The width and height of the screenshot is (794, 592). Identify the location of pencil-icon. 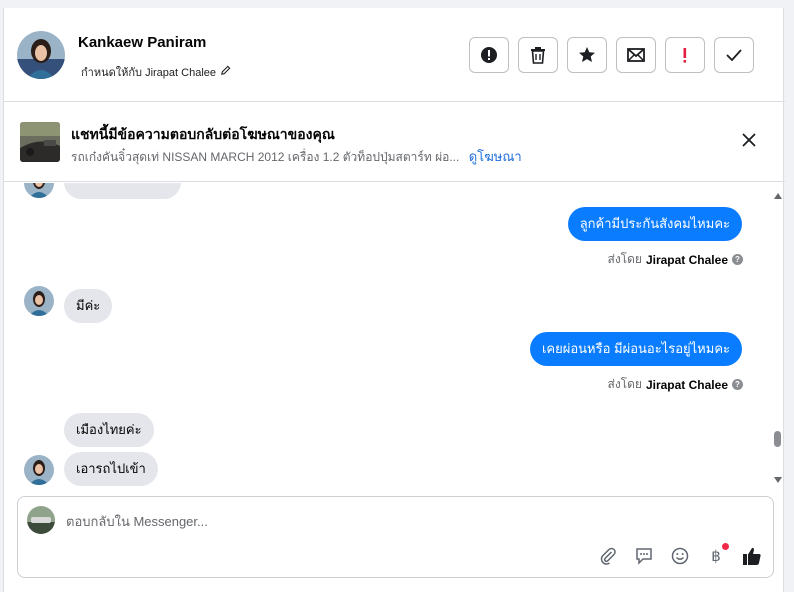
(225, 72).